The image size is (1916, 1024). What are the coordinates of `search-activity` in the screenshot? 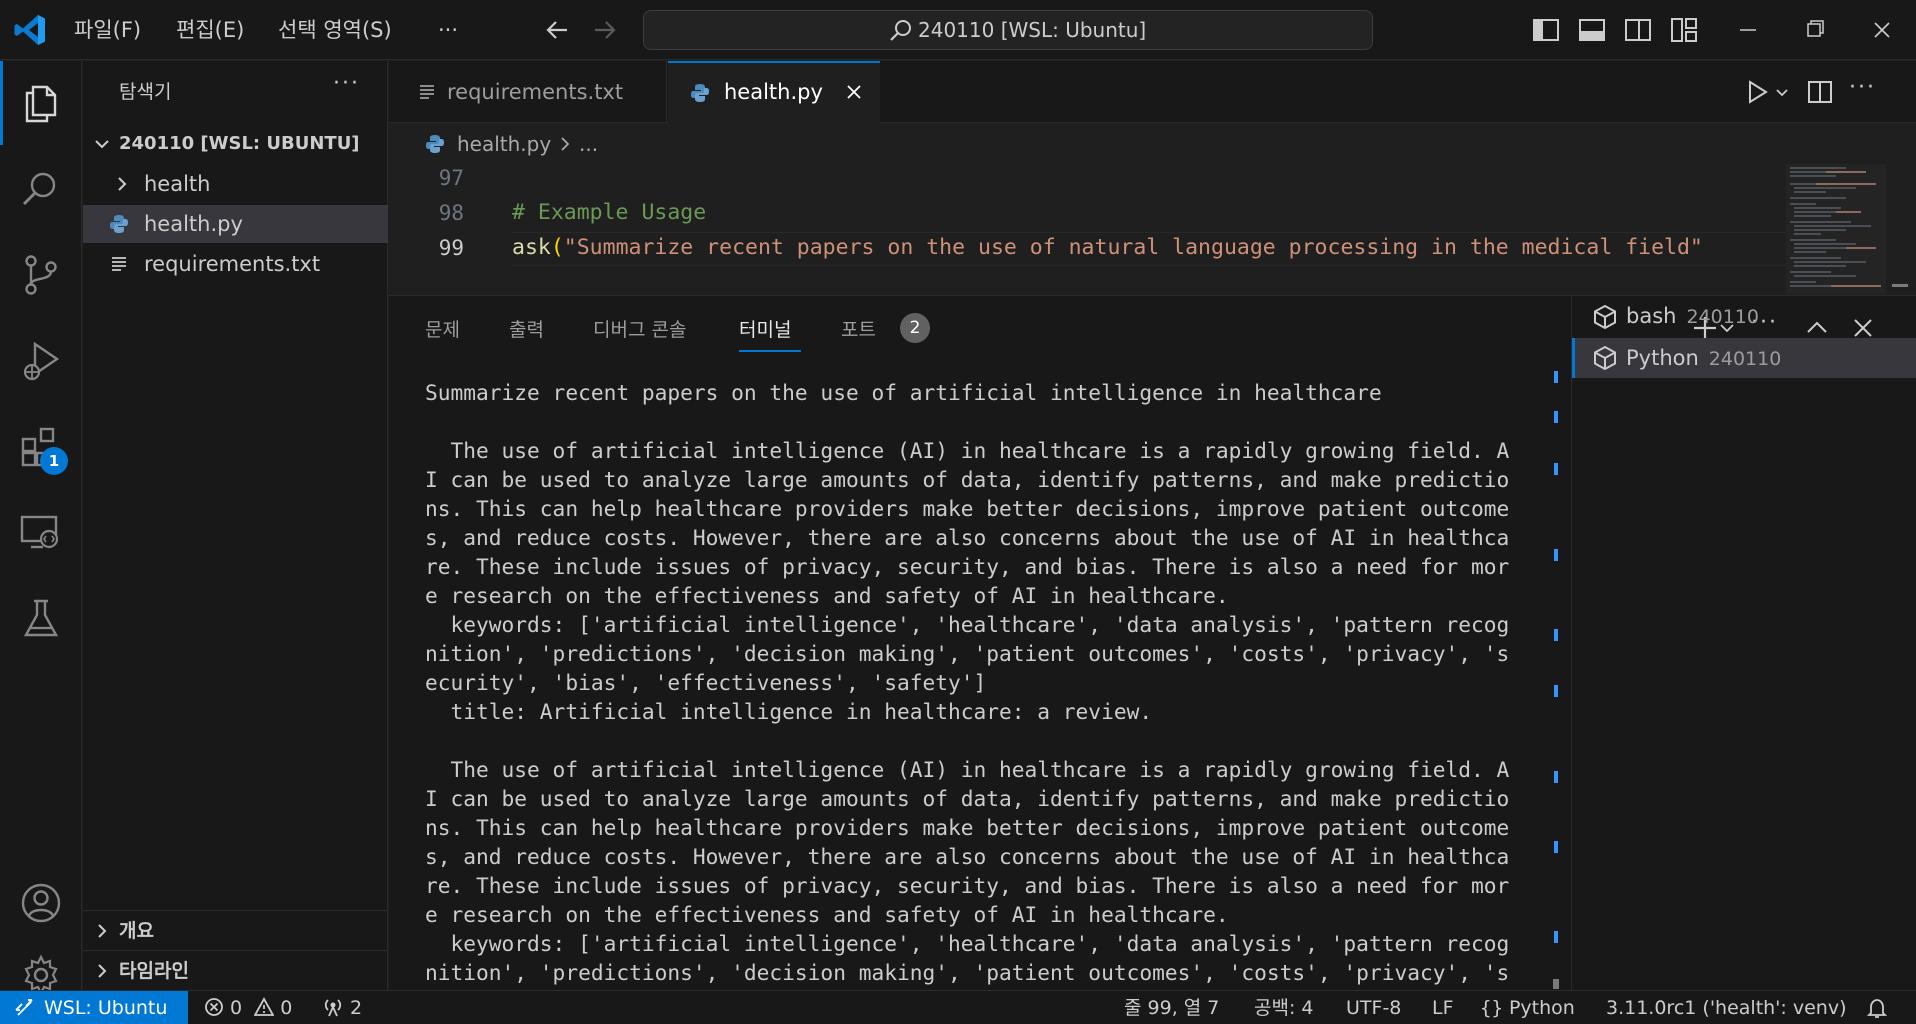 It's located at (41, 189).